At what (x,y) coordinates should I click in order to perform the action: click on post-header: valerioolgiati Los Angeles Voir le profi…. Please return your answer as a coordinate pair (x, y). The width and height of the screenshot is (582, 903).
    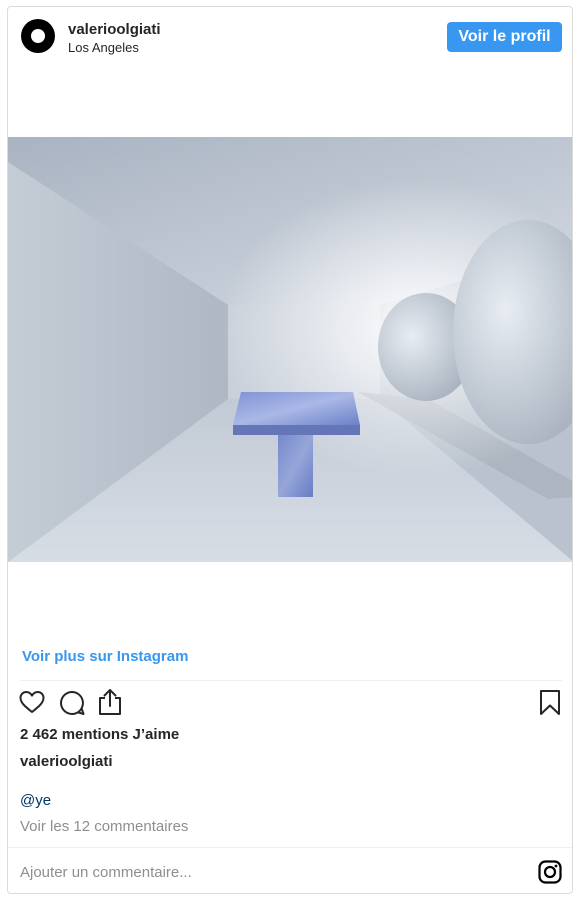
    Looking at the image, I should click on (290, 37).